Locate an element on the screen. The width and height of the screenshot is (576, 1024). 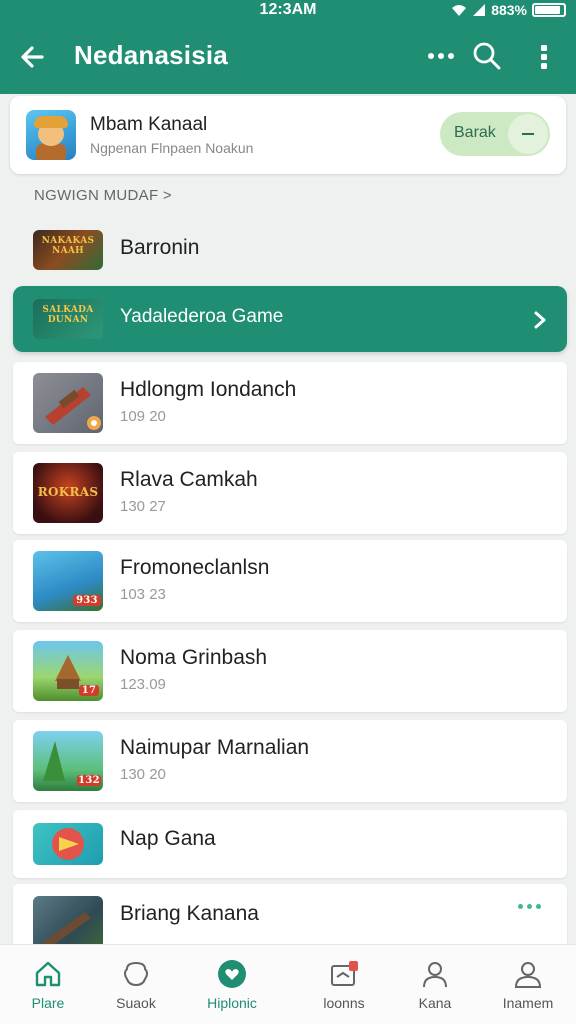
nav-item-suaok: Suaok is located at coordinates (136, 984).